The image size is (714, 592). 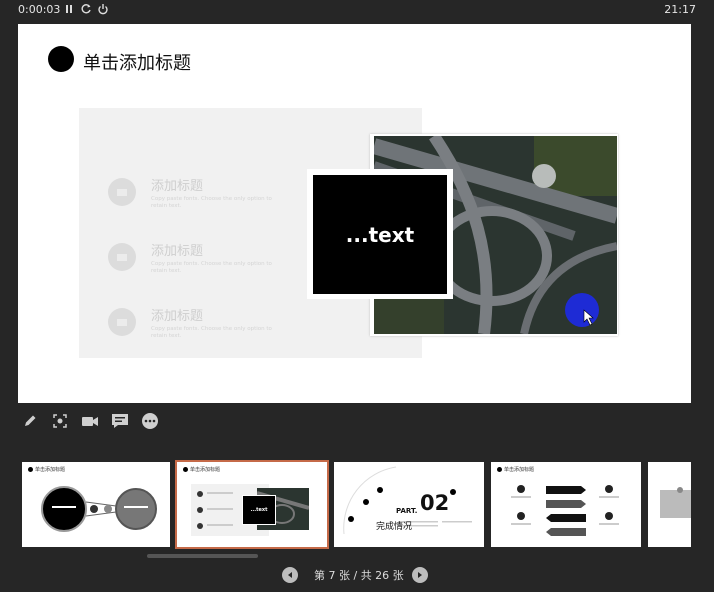 What do you see at coordinates (420, 575) in the screenshot?
I see `next-slide-button` at bounding box center [420, 575].